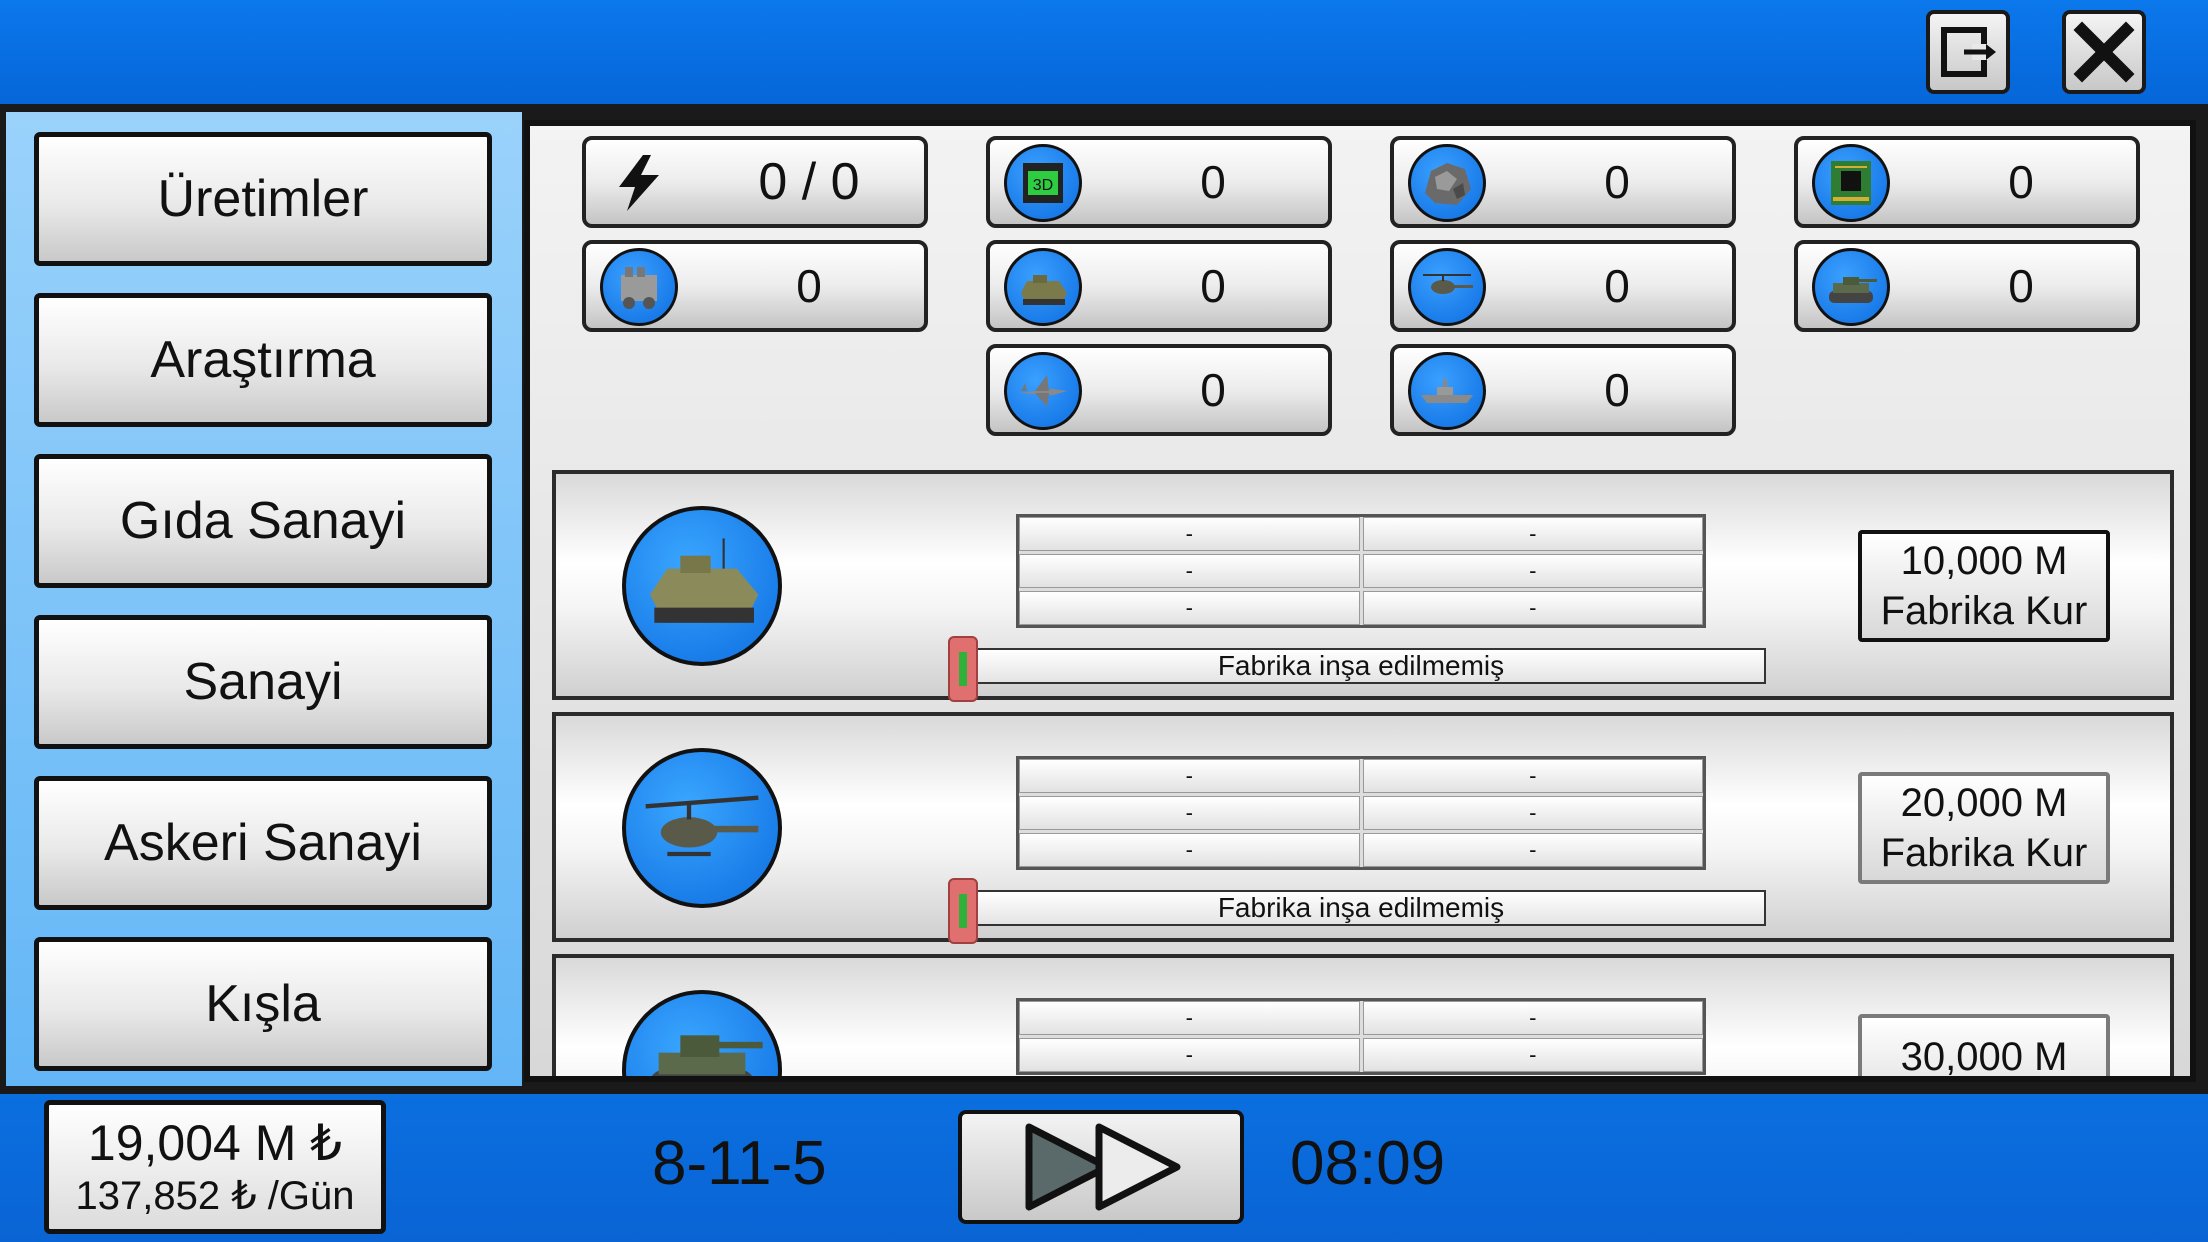 This screenshot has width=2208, height=1242. What do you see at coordinates (215, 1195) in the screenshot?
I see `money-income: 137,852 ₺ /Gün` at bounding box center [215, 1195].